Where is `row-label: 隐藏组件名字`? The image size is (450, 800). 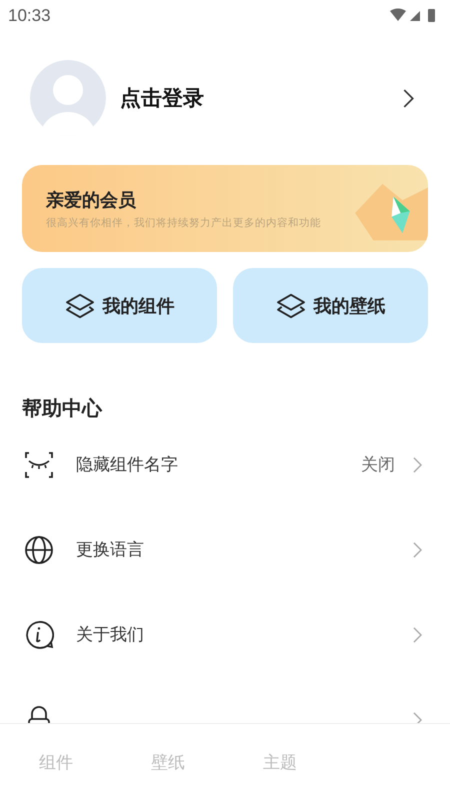 row-label: 隐藏组件名字 is located at coordinates (127, 465).